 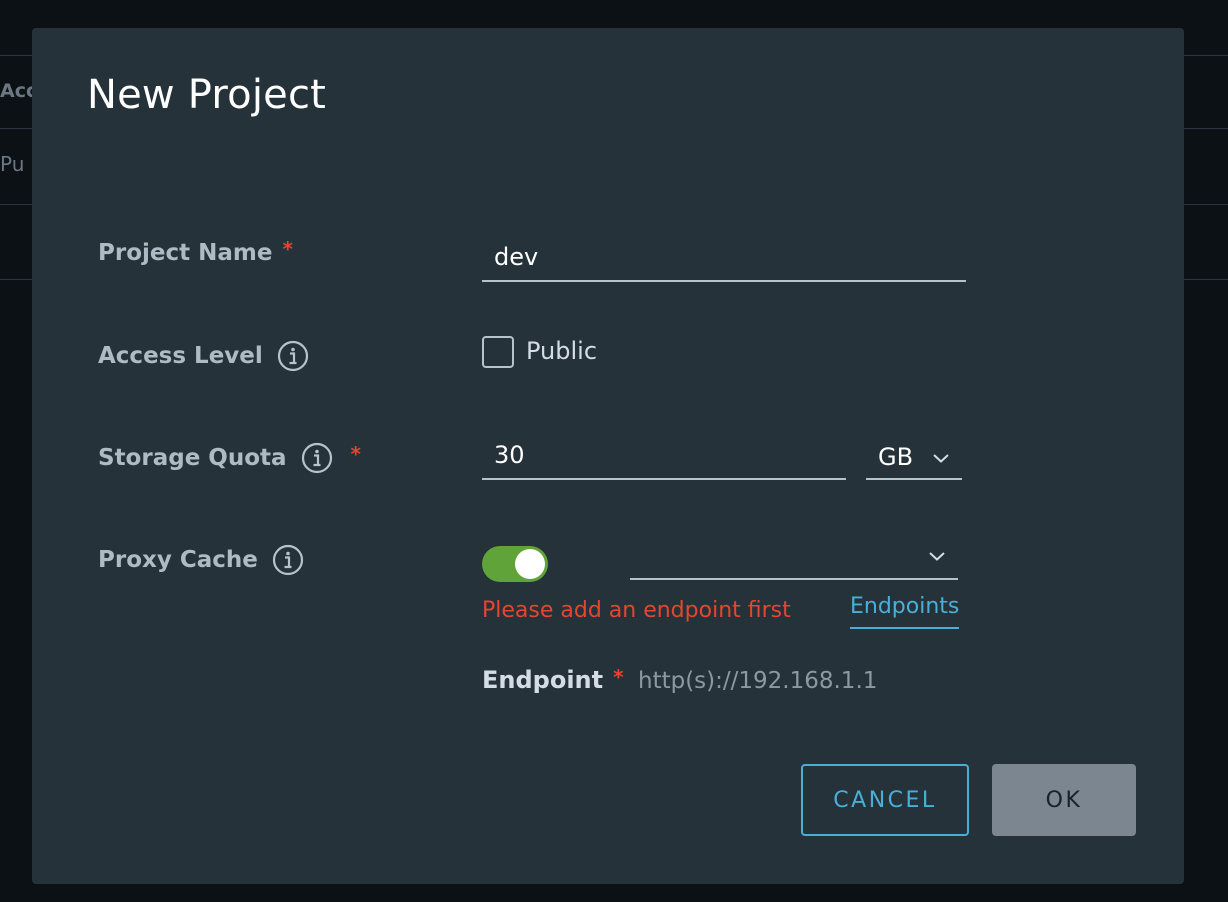 What do you see at coordinates (543, 680) in the screenshot?
I see `endpoint-label-text: Endpoint` at bounding box center [543, 680].